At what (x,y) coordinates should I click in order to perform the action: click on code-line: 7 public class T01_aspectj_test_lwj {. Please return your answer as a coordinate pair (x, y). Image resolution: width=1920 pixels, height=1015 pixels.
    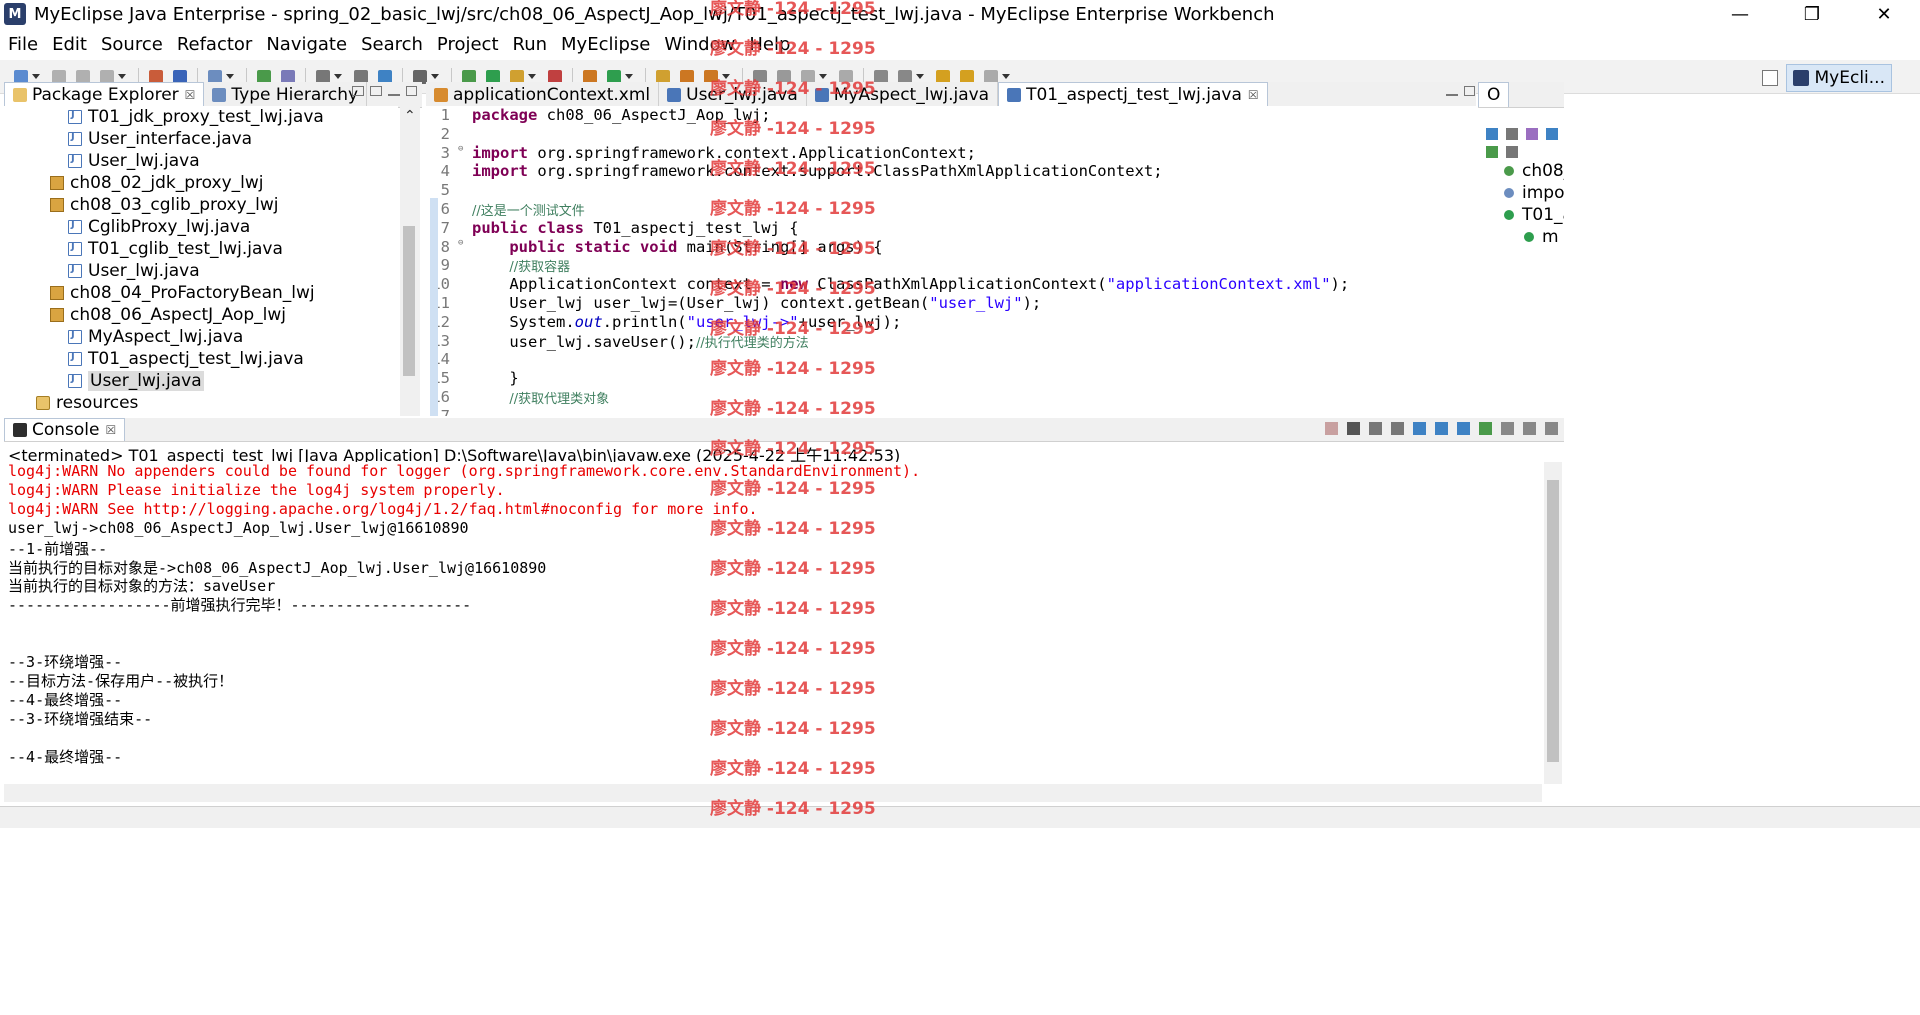
    Looking at the image, I should click on (941, 228).